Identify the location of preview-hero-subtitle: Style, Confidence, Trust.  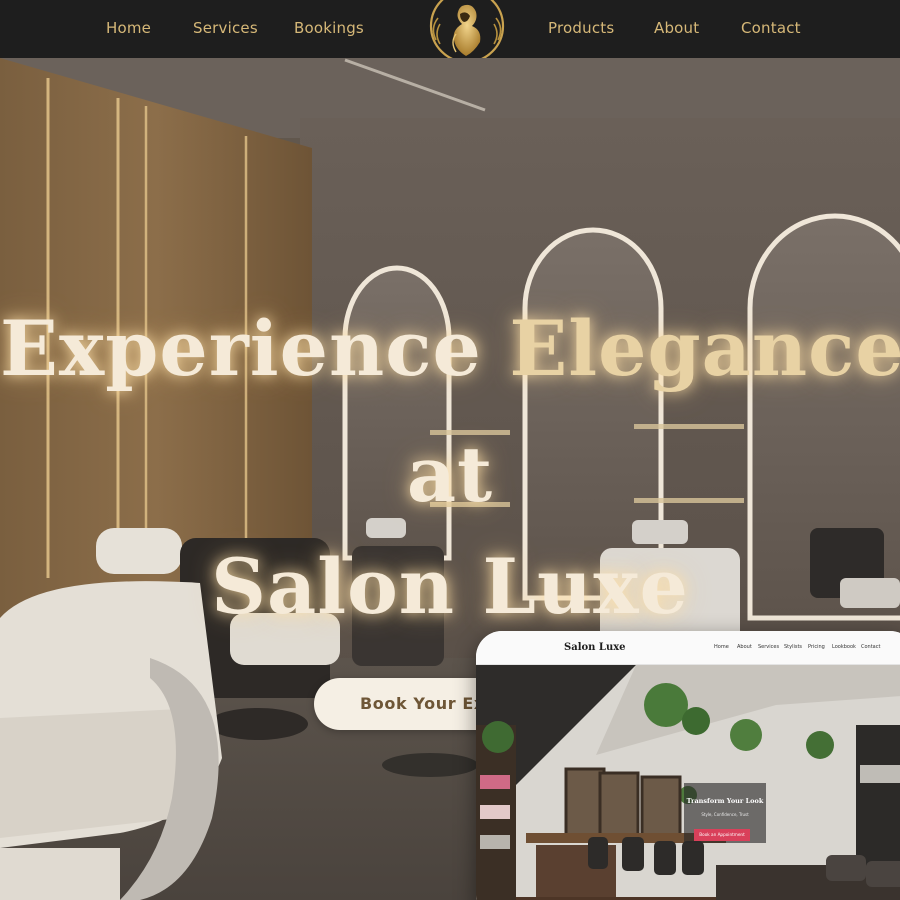
(725, 814).